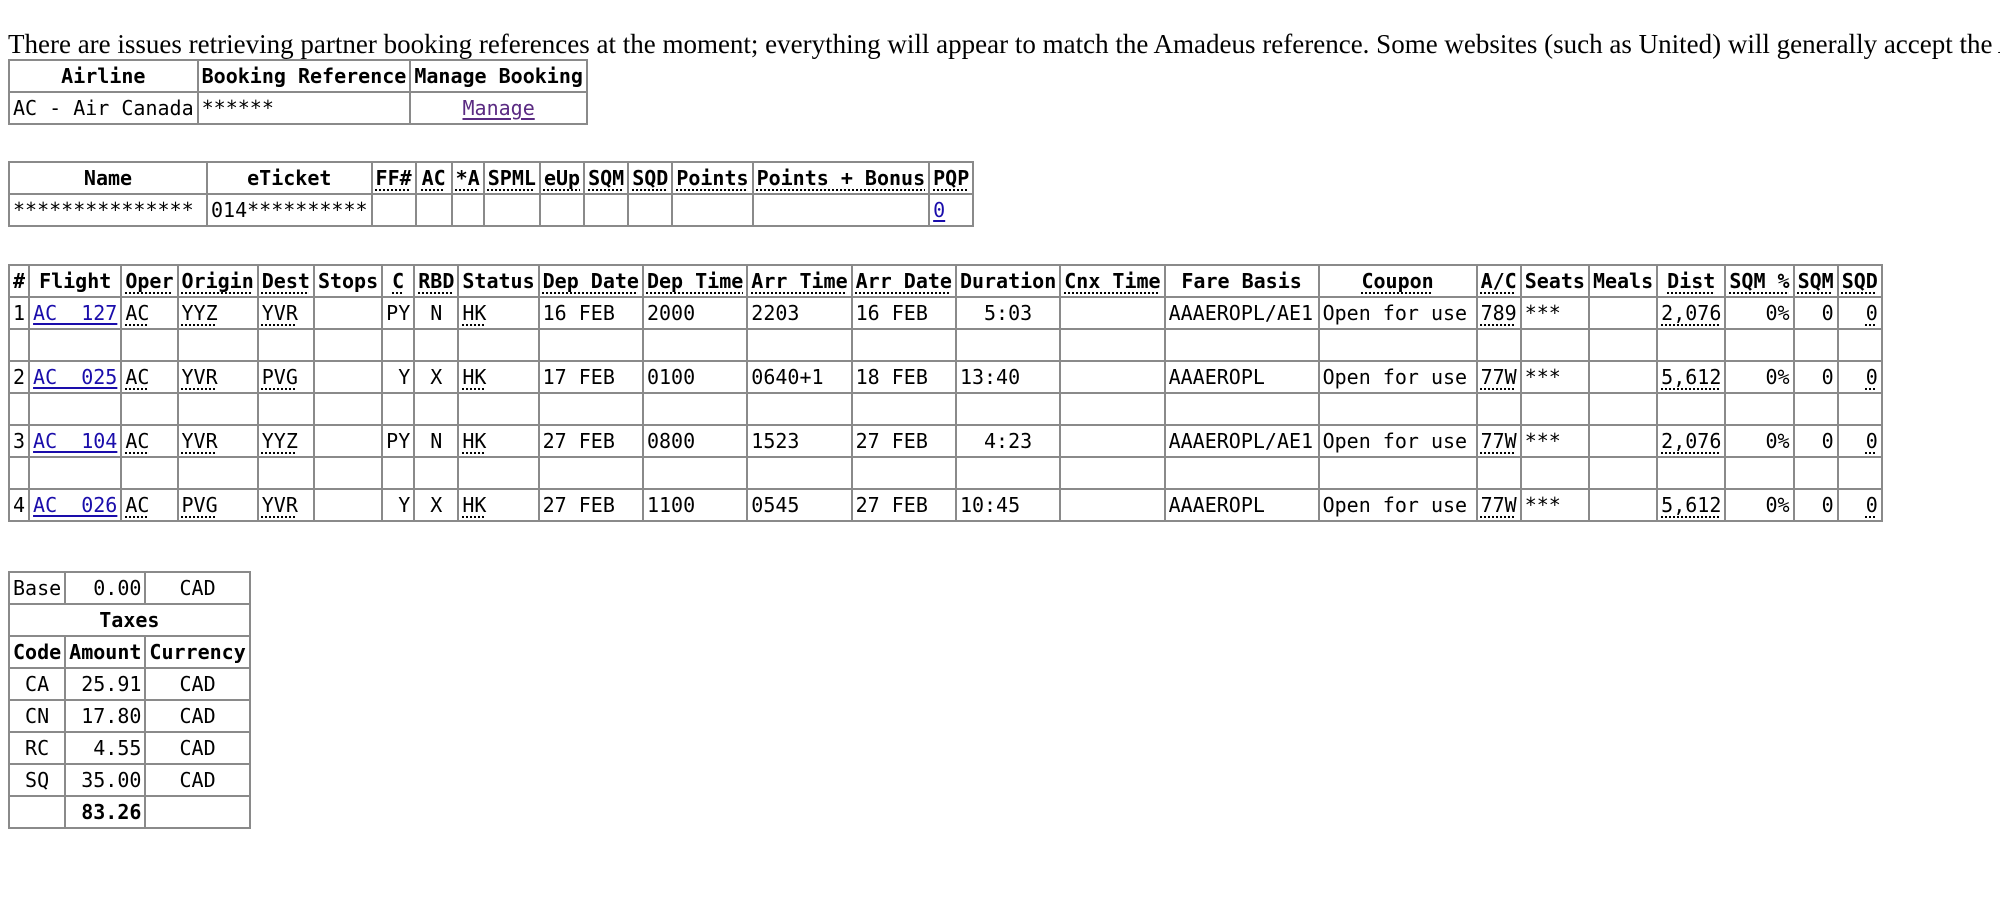 The image size is (2000, 905). Describe the element at coordinates (37, 588) in the screenshot. I see `base-label: Base` at that location.